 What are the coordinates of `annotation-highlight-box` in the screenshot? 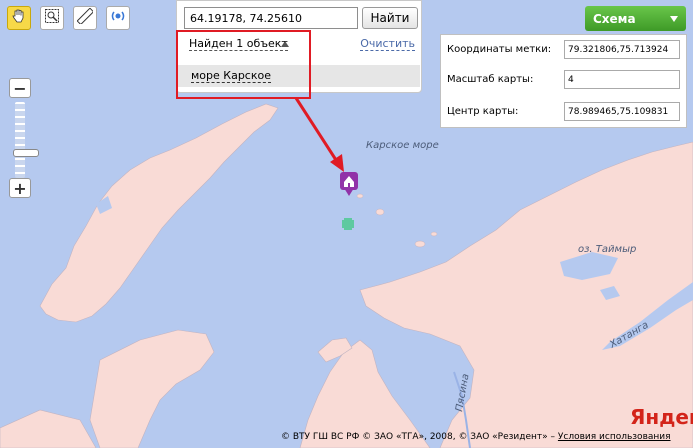 It's located at (243, 64).